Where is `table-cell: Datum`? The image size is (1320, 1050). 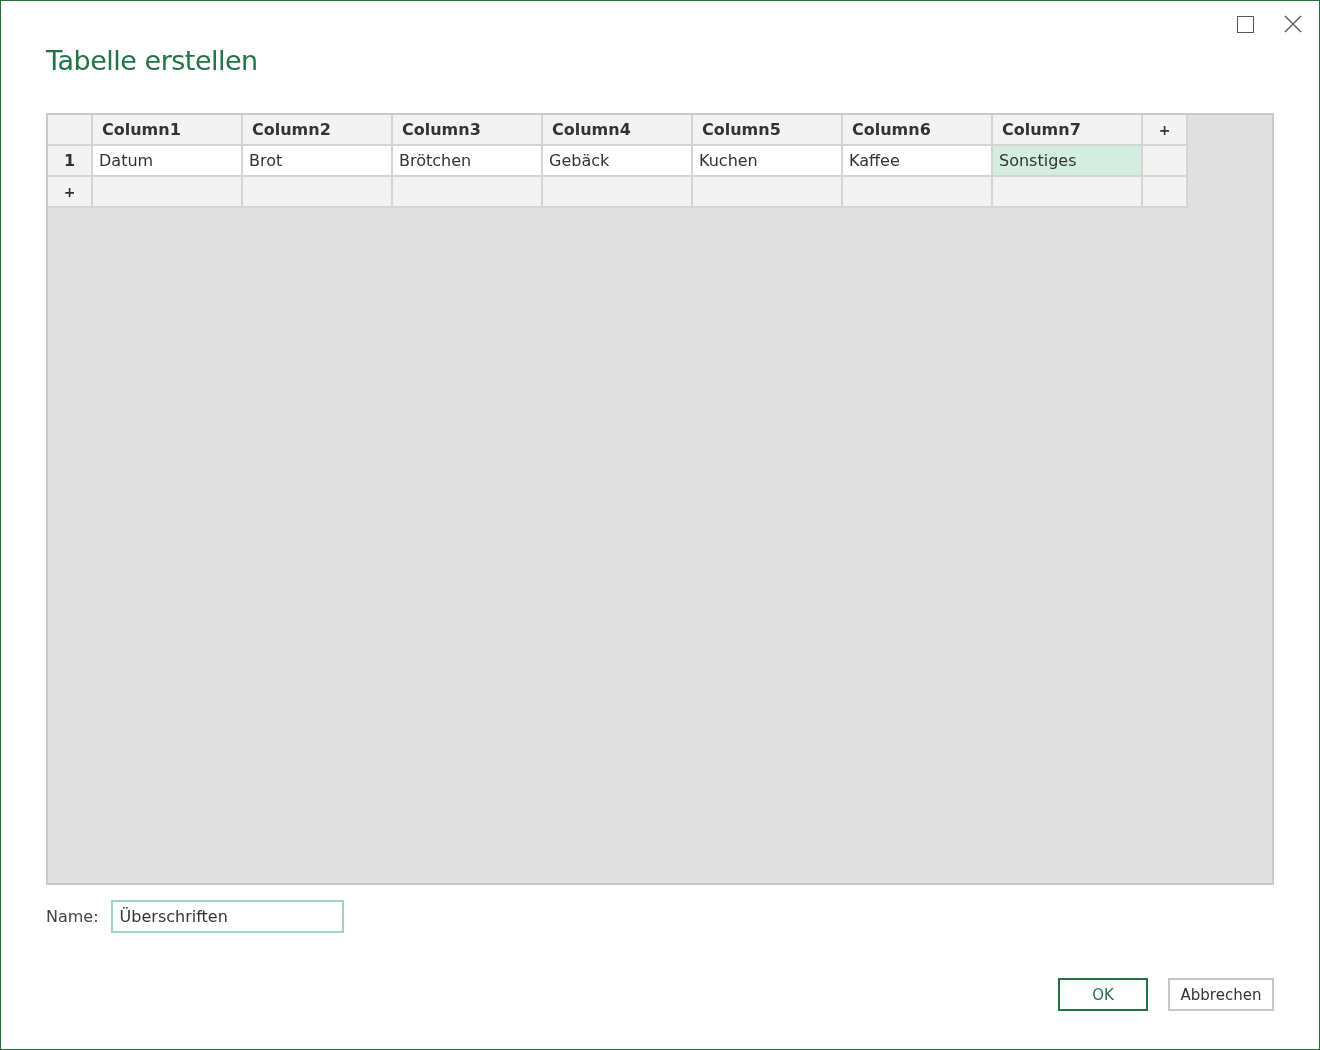 table-cell: Datum is located at coordinates (168, 161).